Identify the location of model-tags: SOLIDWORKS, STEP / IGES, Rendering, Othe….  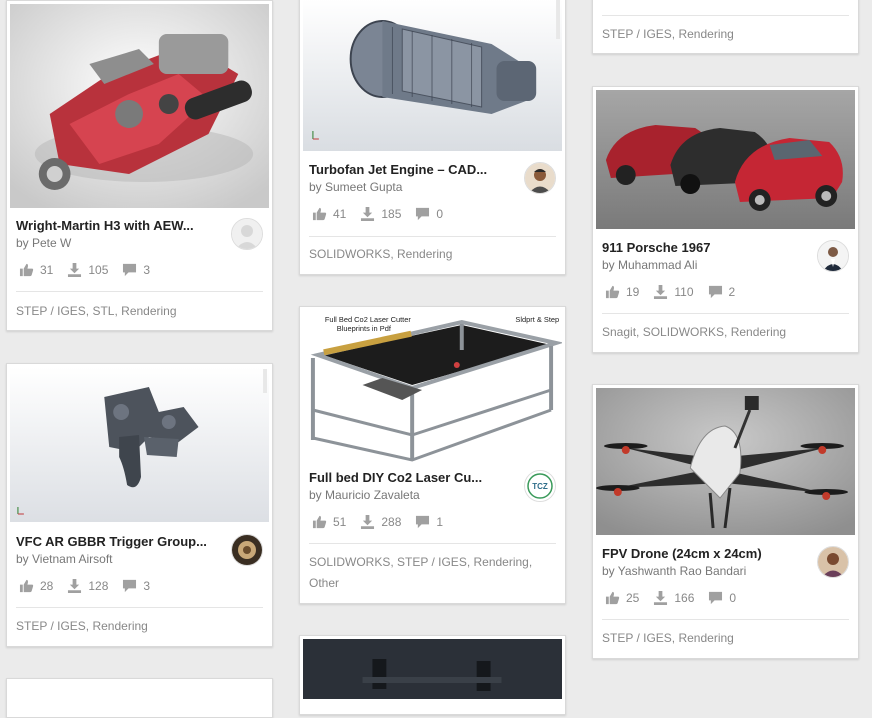
(420, 573).